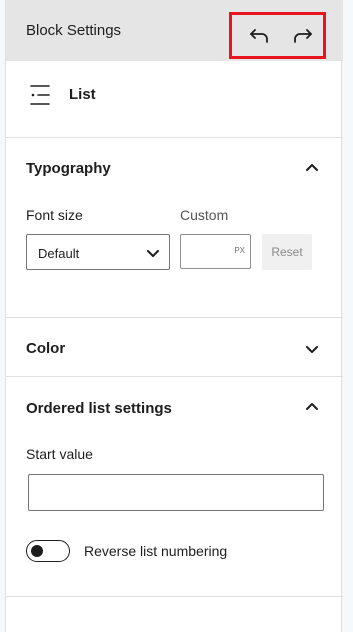 This screenshot has width=353, height=632. What do you see at coordinates (45, 348) in the screenshot?
I see `color-panel-title: Color` at bounding box center [45, 348].